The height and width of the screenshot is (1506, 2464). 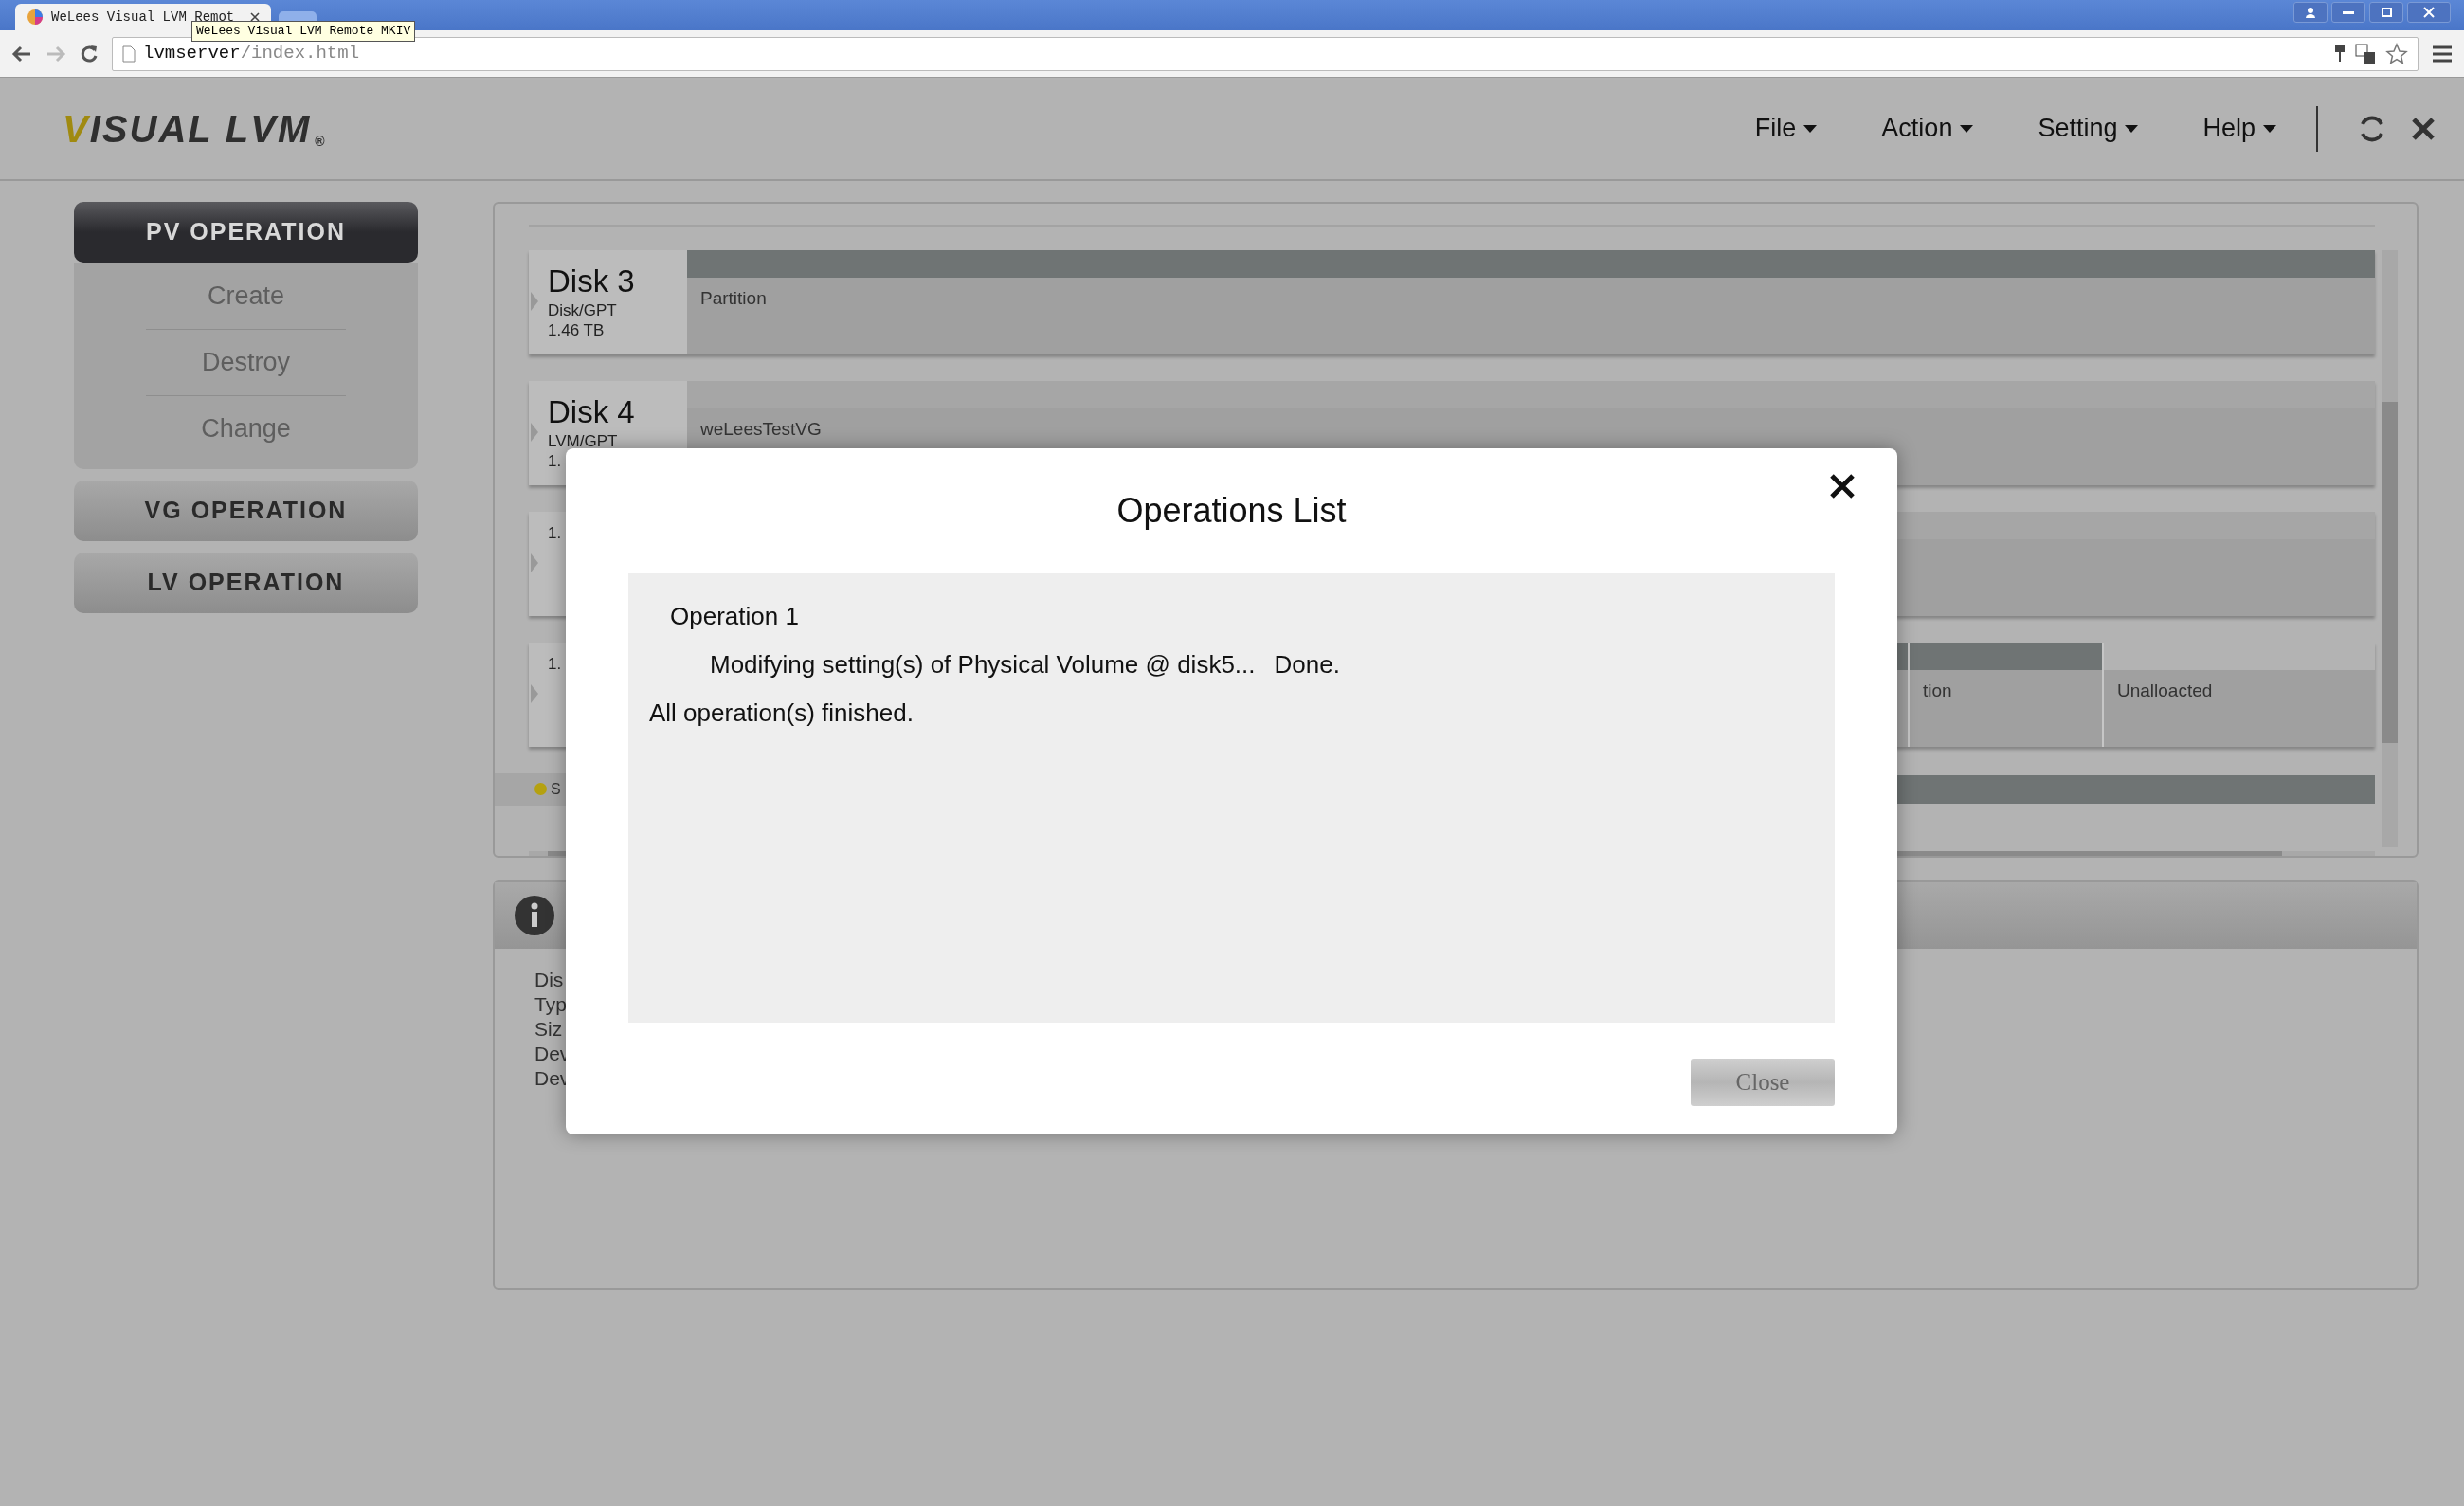 I want to click on disk-name: Disk 3, so click(x=592, y=281).